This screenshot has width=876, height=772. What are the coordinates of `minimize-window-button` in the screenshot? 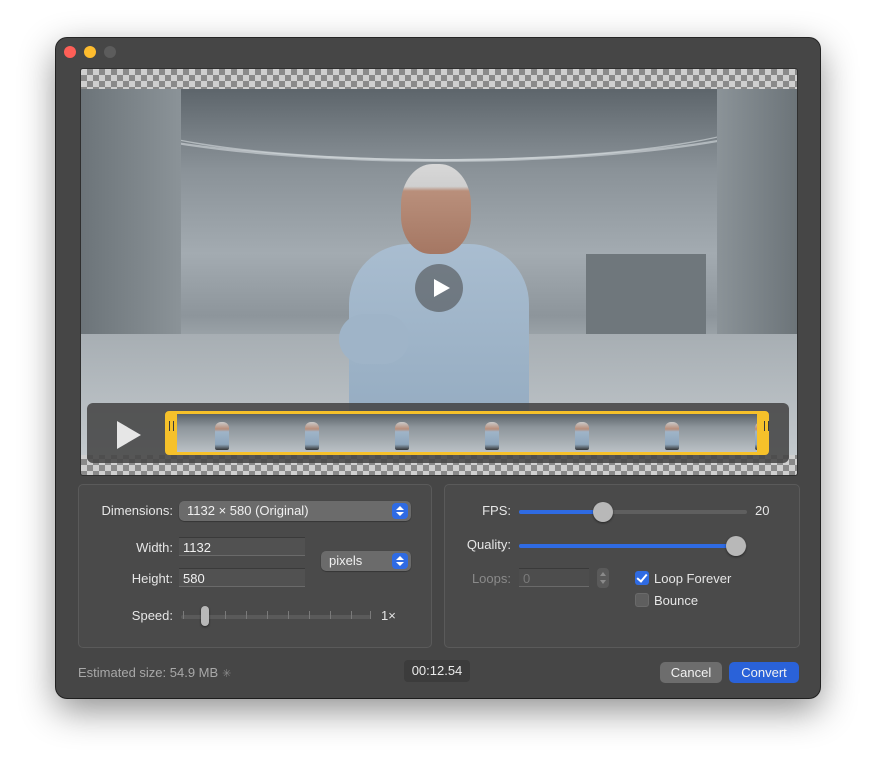 It's located at (90, 52).